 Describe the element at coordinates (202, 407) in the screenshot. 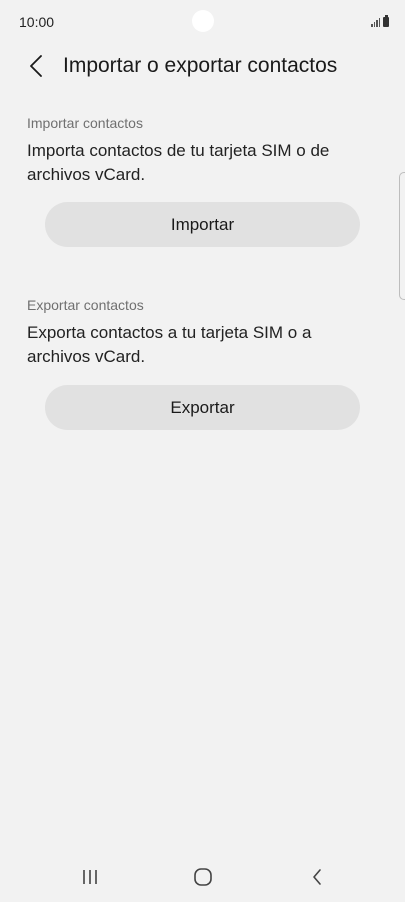

I see `export-button: Exportar` at that location.